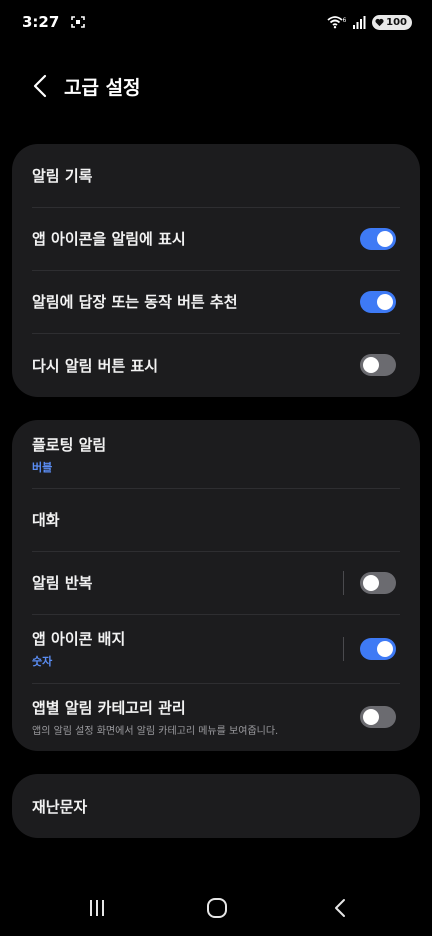 The width and height of the screenshot is (432, 936). What do you see at coordinates (396, 22) in the screenshot?
I see `battery-level: 100` at bounding box center [396, 22].